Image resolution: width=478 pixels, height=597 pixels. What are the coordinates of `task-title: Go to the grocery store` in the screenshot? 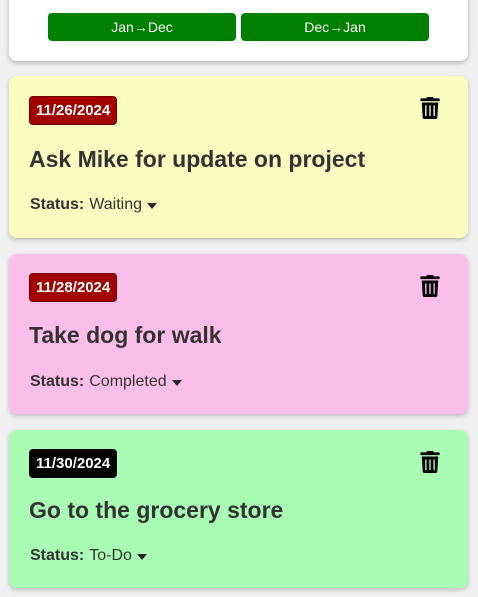 It's located at (156, 510).